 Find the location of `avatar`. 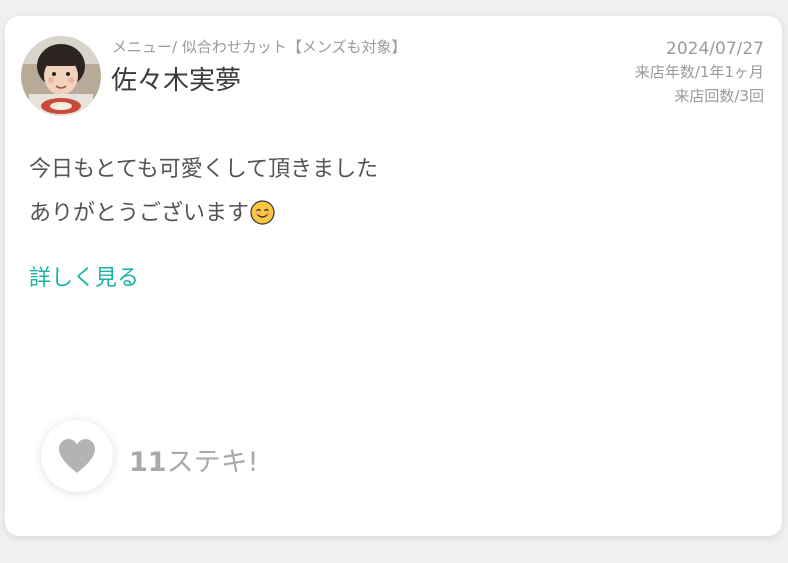

avatar is located at coordinates (61, 76).